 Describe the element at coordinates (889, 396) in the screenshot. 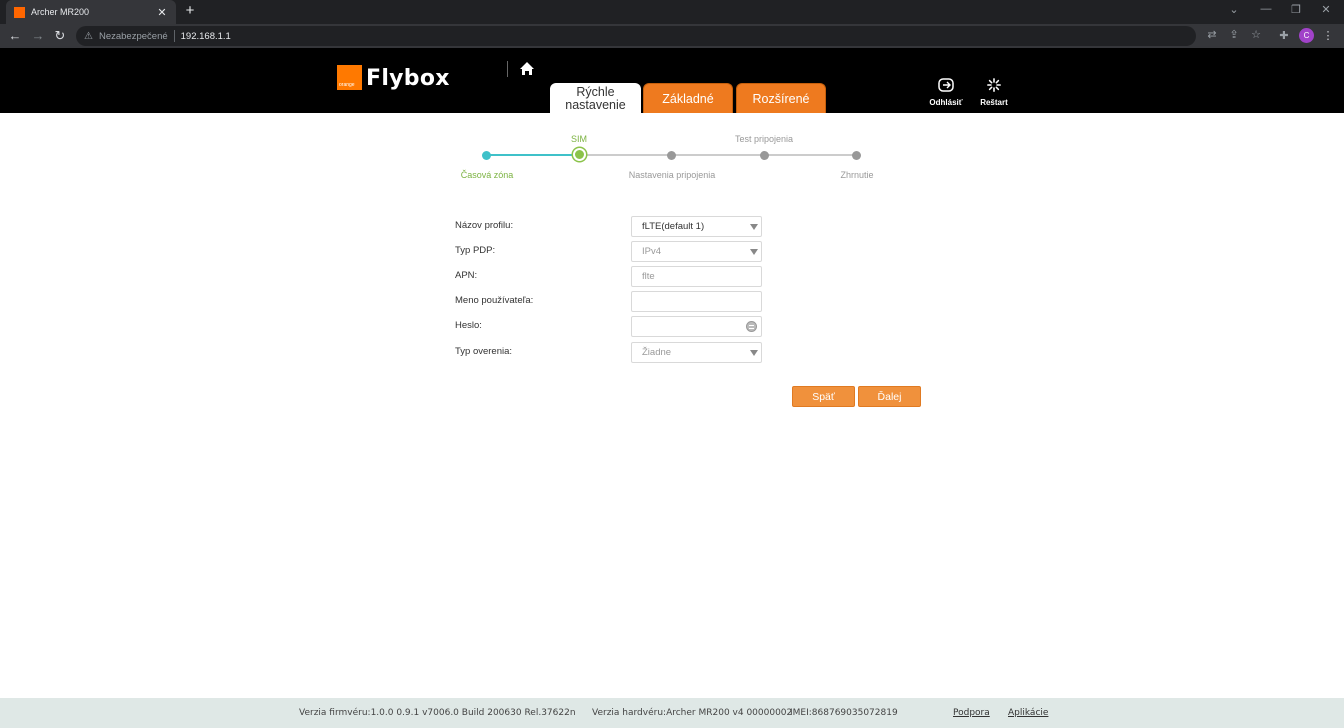

I see `next-button: Ďalej` at that location.